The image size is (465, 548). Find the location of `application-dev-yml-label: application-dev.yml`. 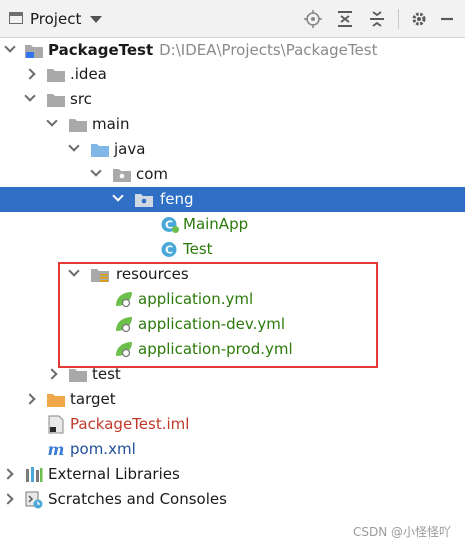

application-dev-yml-label: application-dev.yml is located at coordinates (212, 324).